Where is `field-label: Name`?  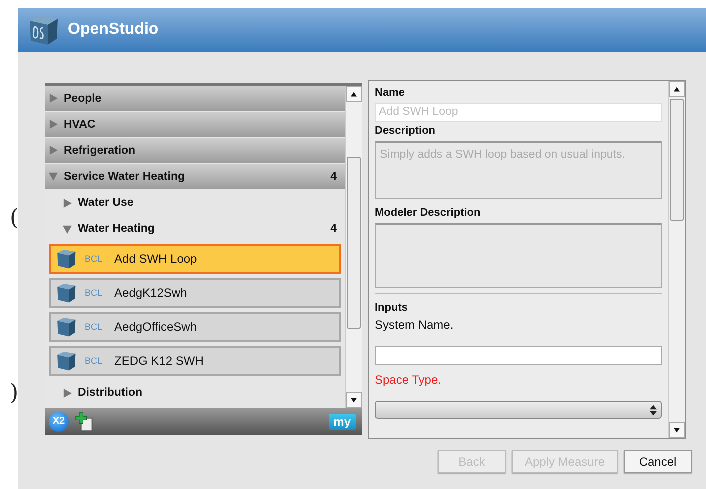 field-label: Name is located at coordinates (390, 93).